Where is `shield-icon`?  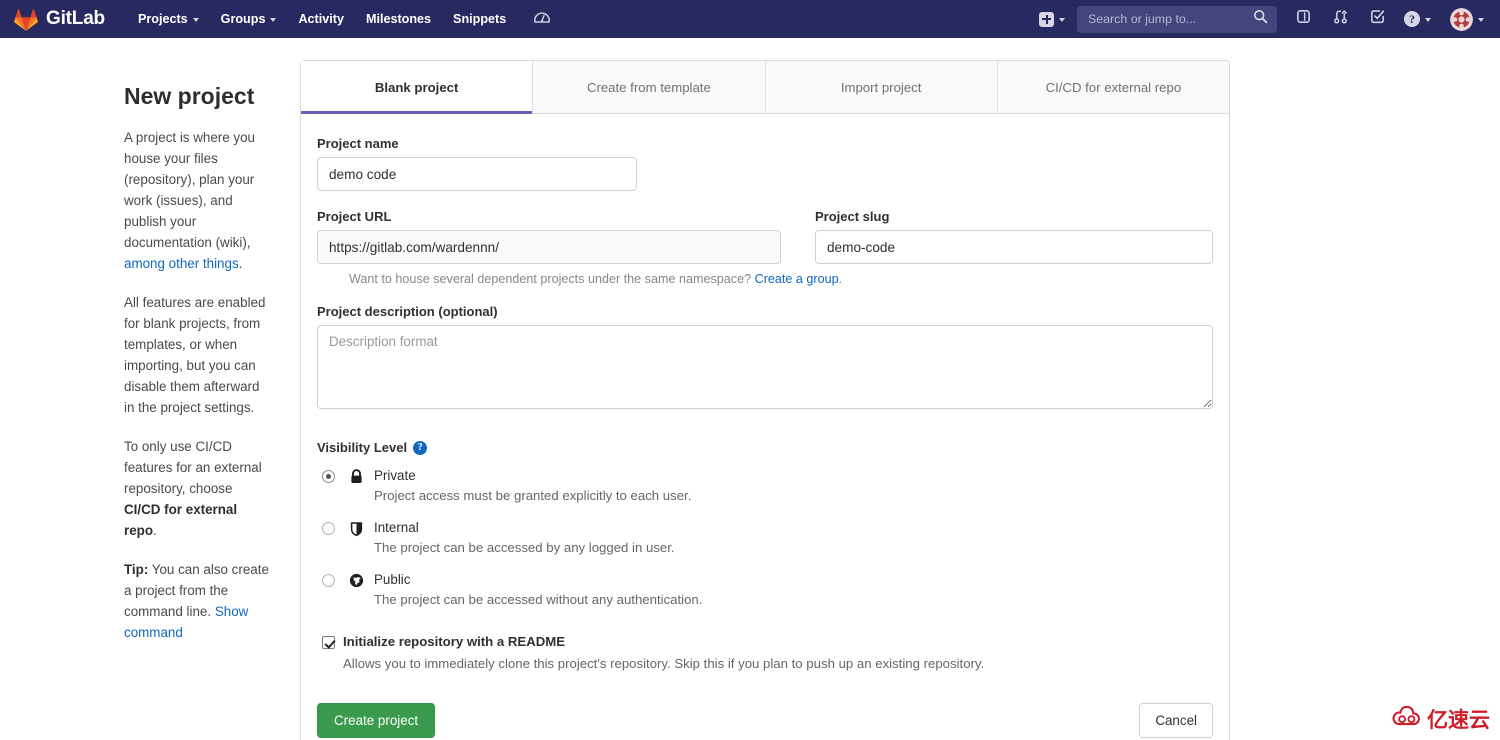
shield-icon is located at coordinates (356, 528).